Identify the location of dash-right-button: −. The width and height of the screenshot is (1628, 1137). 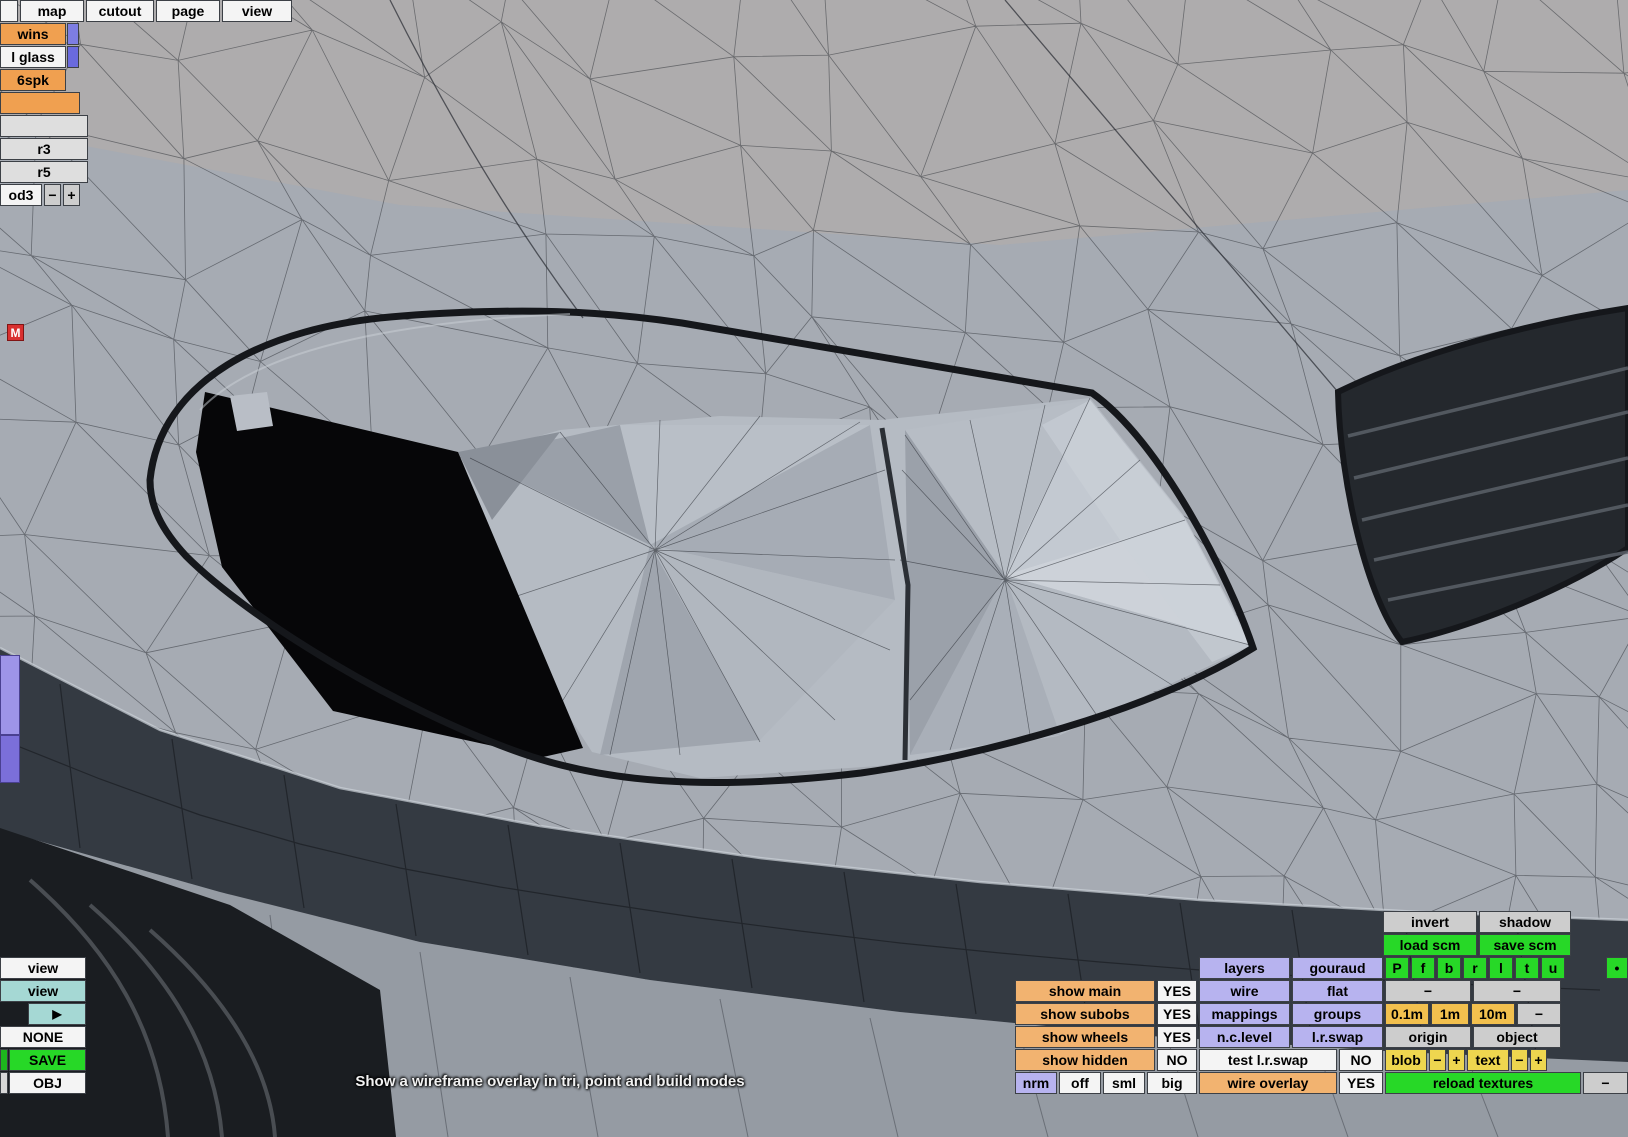
(1517, 991).